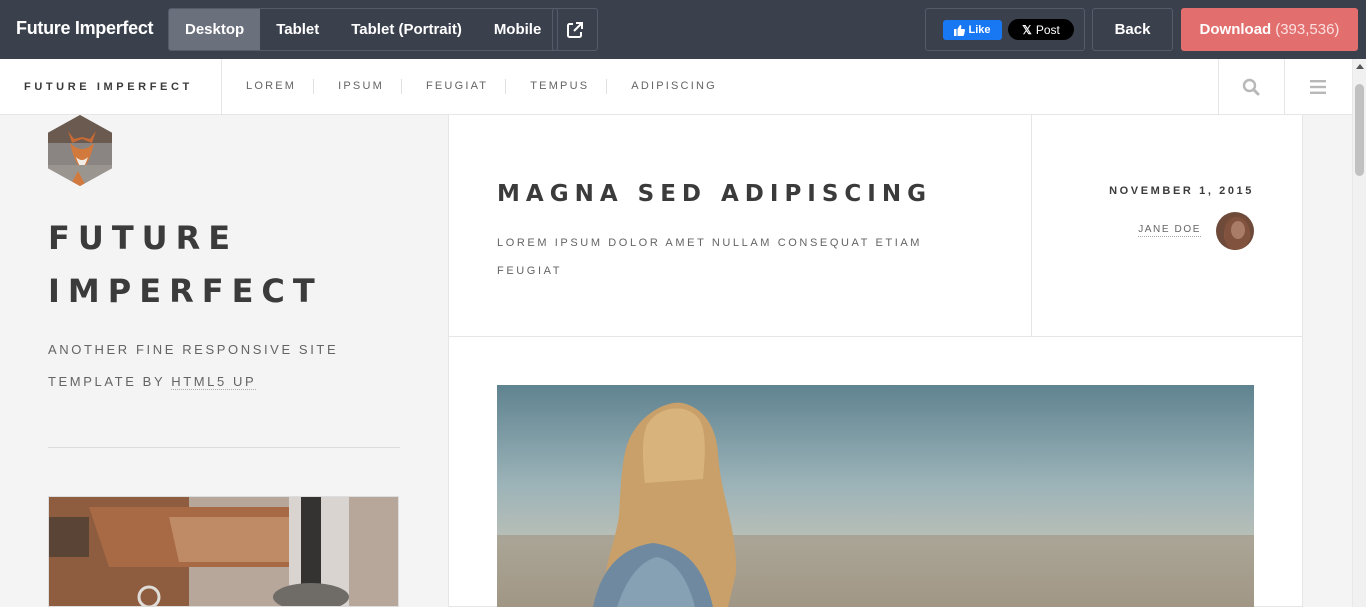 This screenshot has height=607, width=1366. I want to click on scrollbar-thumb, so click(1359, 130).